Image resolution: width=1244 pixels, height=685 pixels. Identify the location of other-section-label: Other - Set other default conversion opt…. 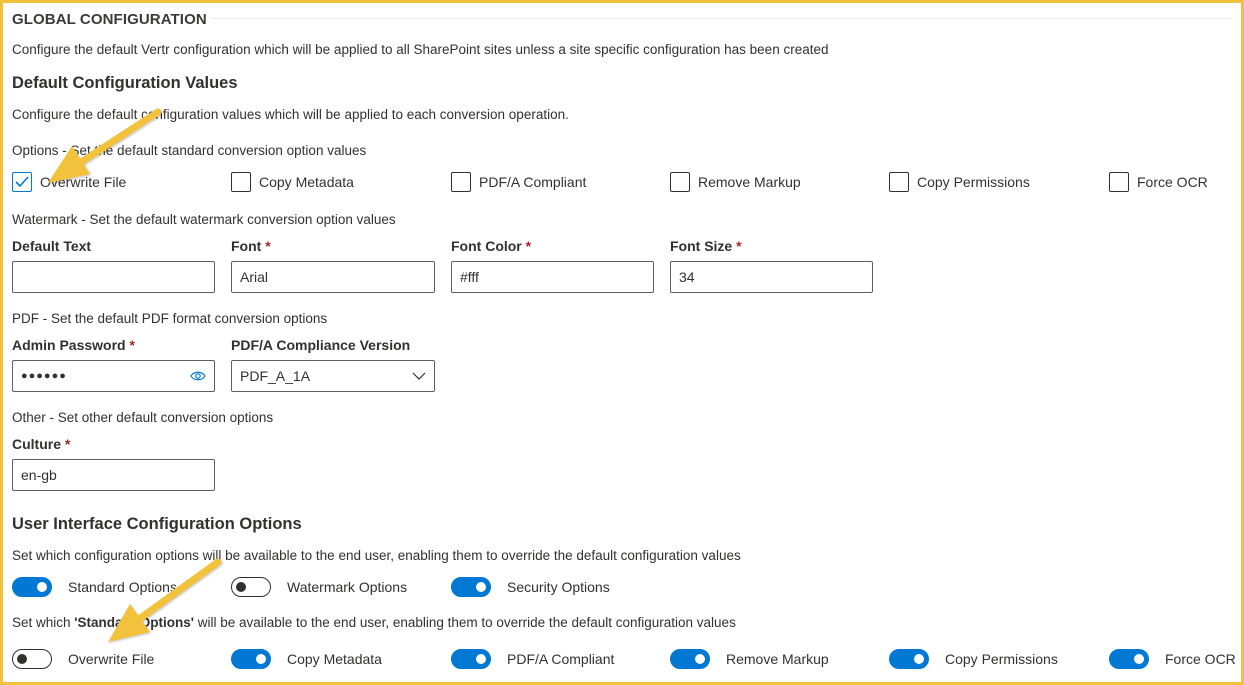
(142, 417).